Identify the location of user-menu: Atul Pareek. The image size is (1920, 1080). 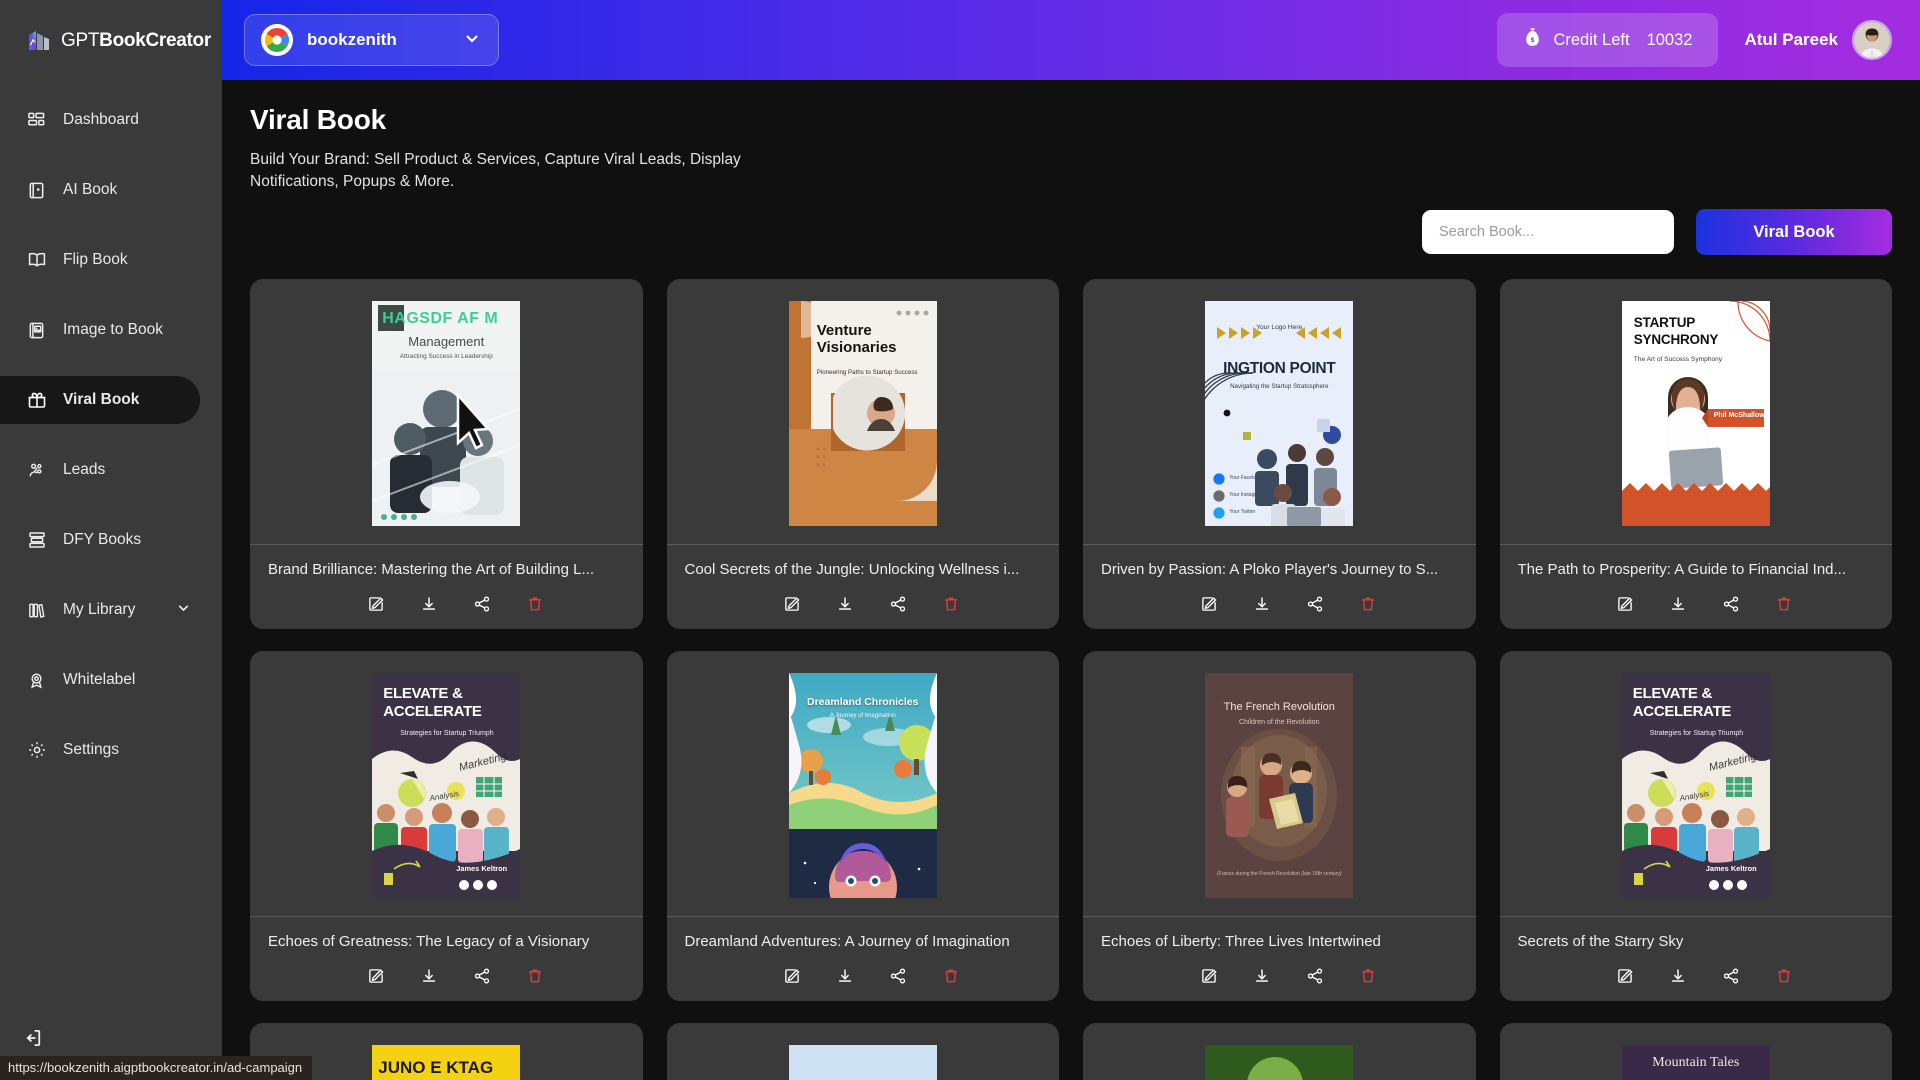
(1818, 40).